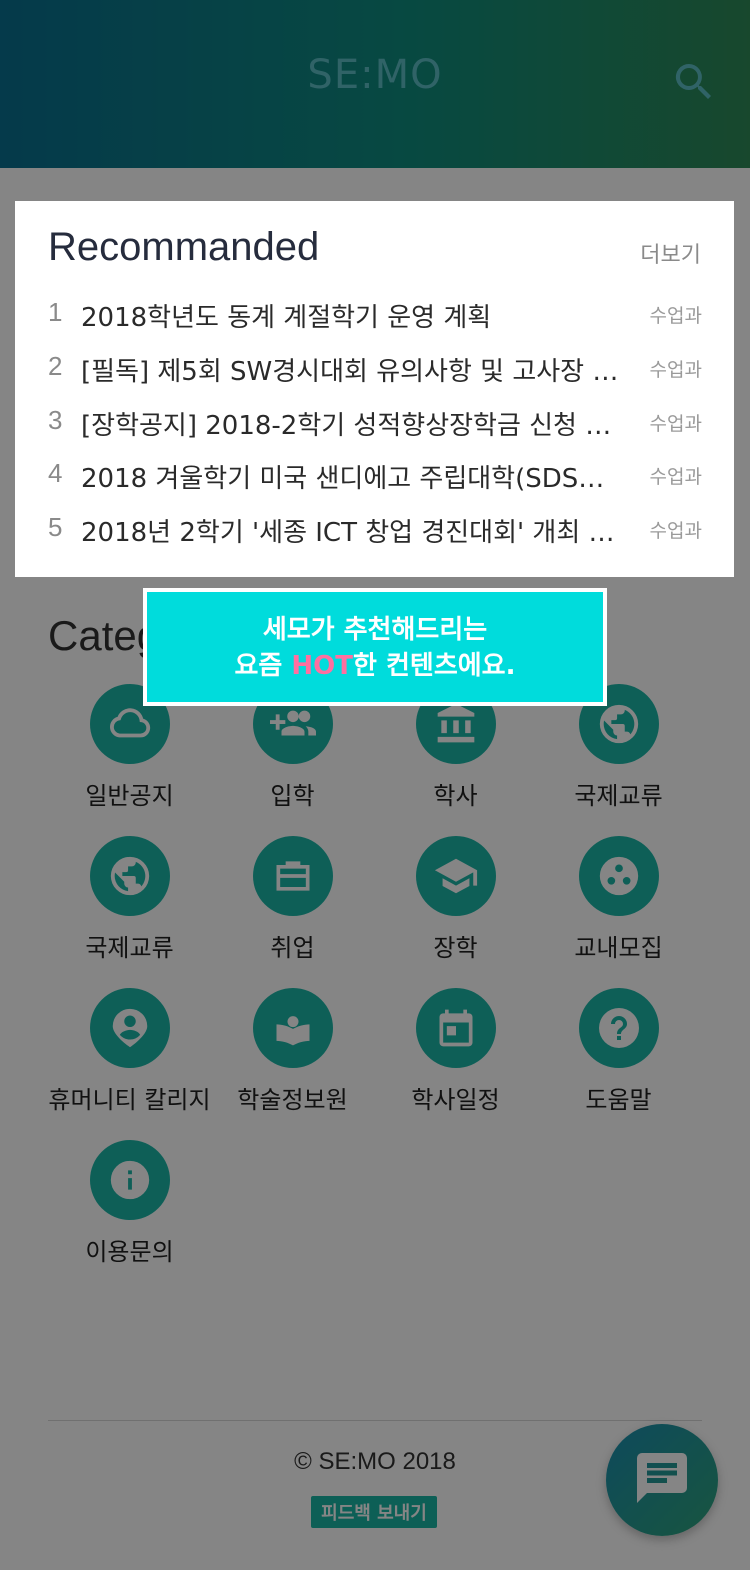 The height and width of the screenshot is (1570, 750). I want to click on recommended-item: 4 2018 겨울학기 미국 샌디에고 주립대학(SDSU) 연수 수업과, so click(375, 476).